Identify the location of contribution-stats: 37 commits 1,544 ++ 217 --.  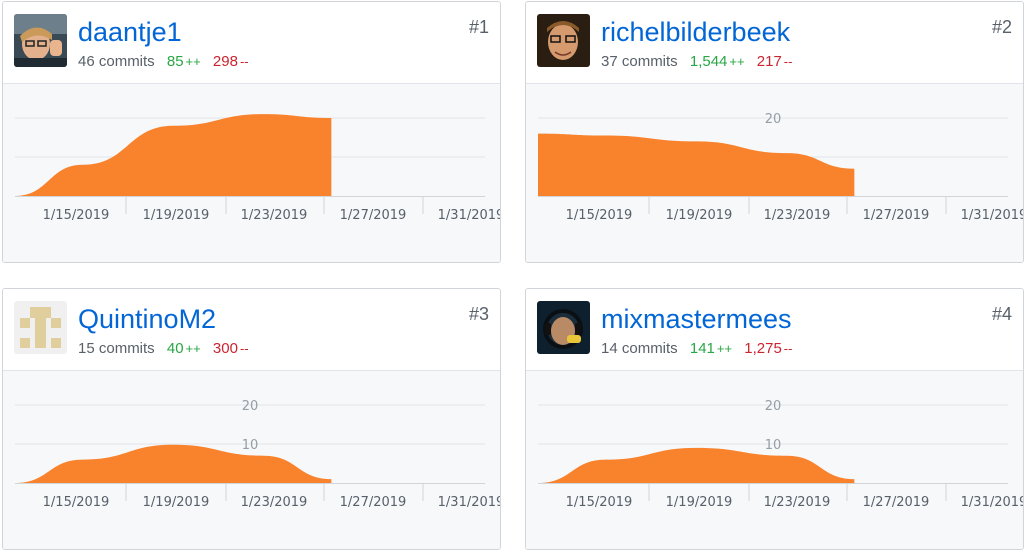
(696, 62).